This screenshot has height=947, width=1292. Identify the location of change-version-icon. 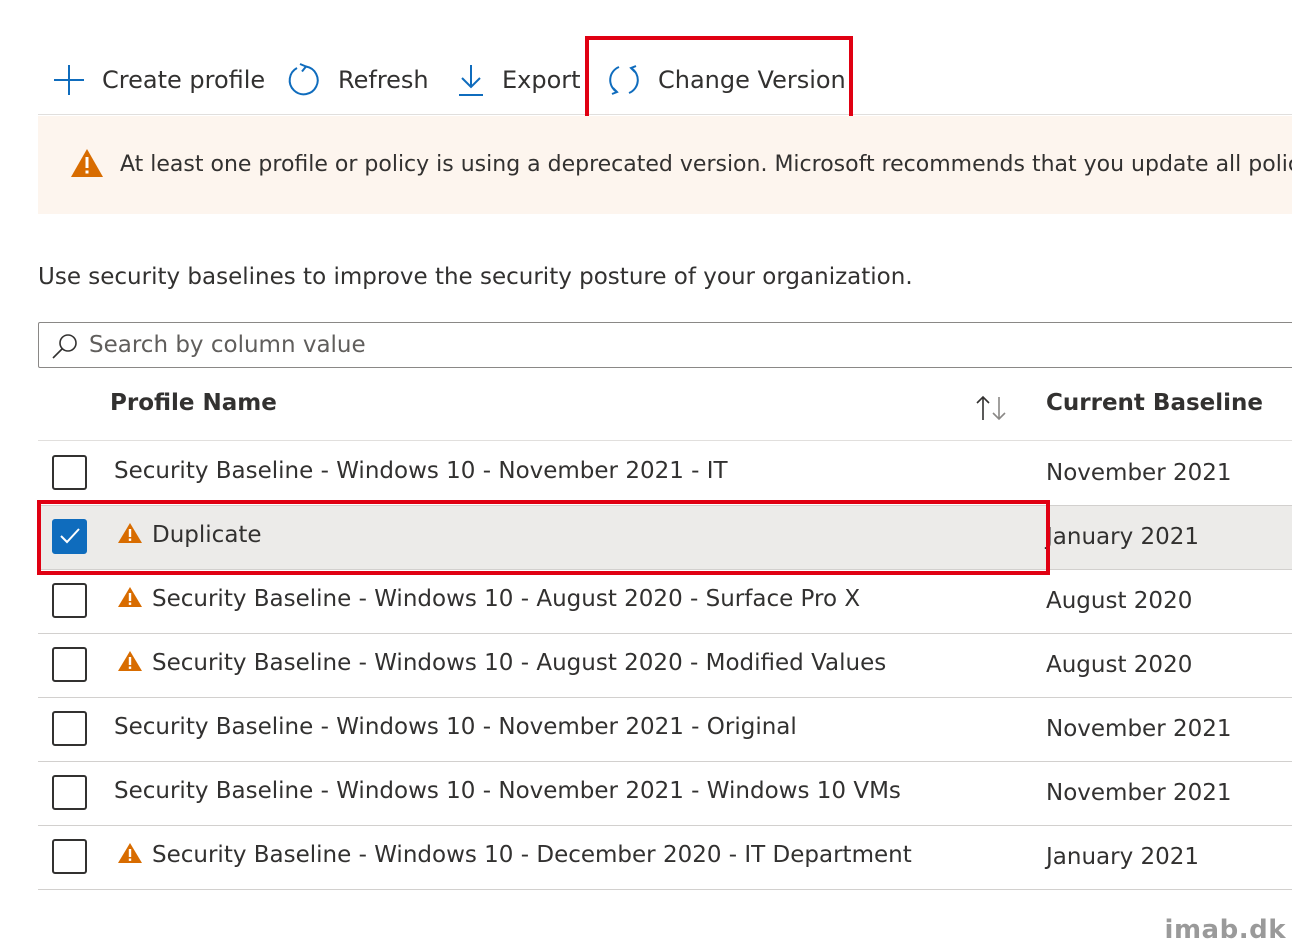
(624, 80).